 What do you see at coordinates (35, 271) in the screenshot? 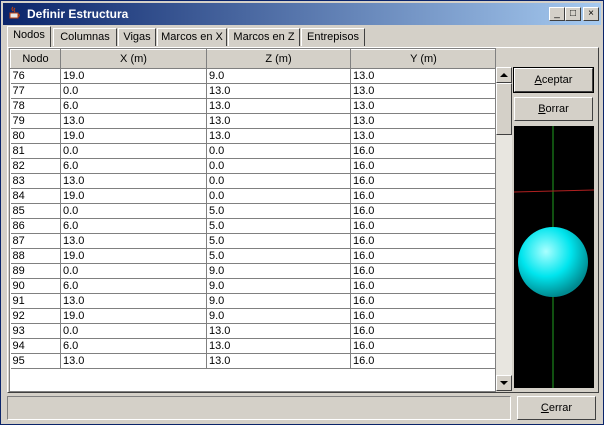
I see `table-cell: 89` at bounding box center [35, 271].